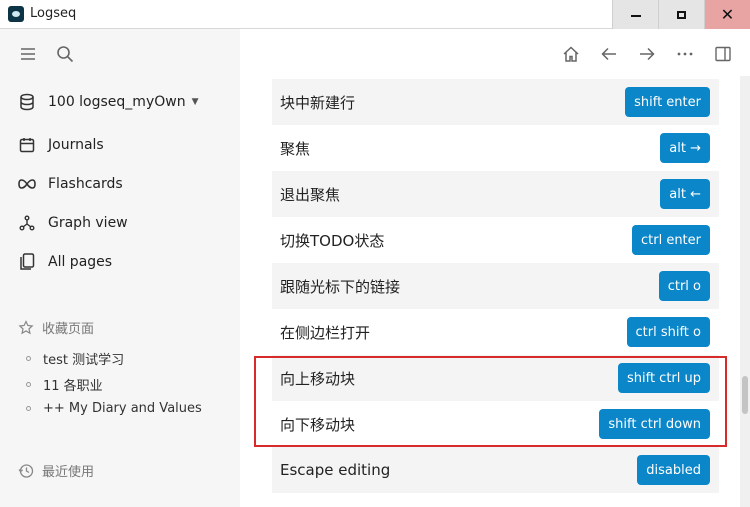  I want to click on sidebar-item-journals: Journals, so click(60, 145).